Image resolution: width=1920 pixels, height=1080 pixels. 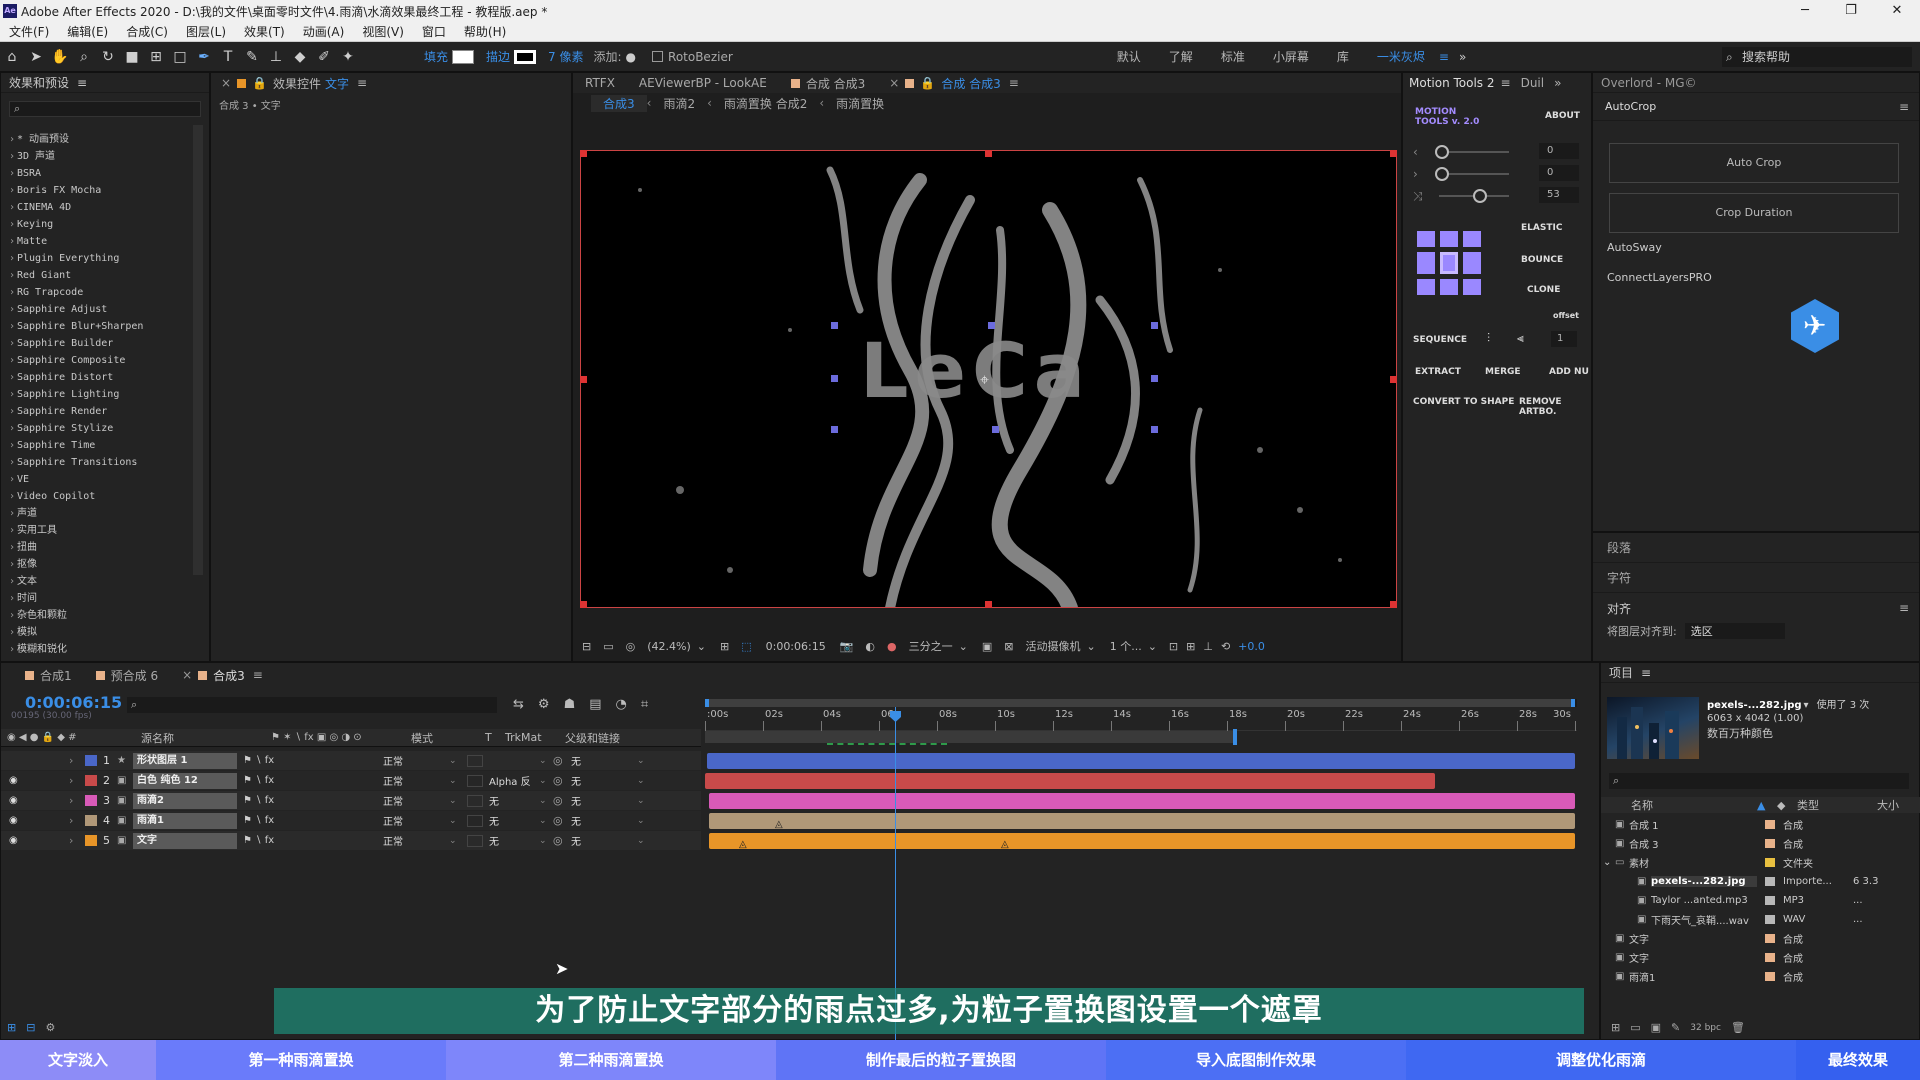 I want to click on toggle-switches-icon: ⊞, so click(x=11, y=1027).